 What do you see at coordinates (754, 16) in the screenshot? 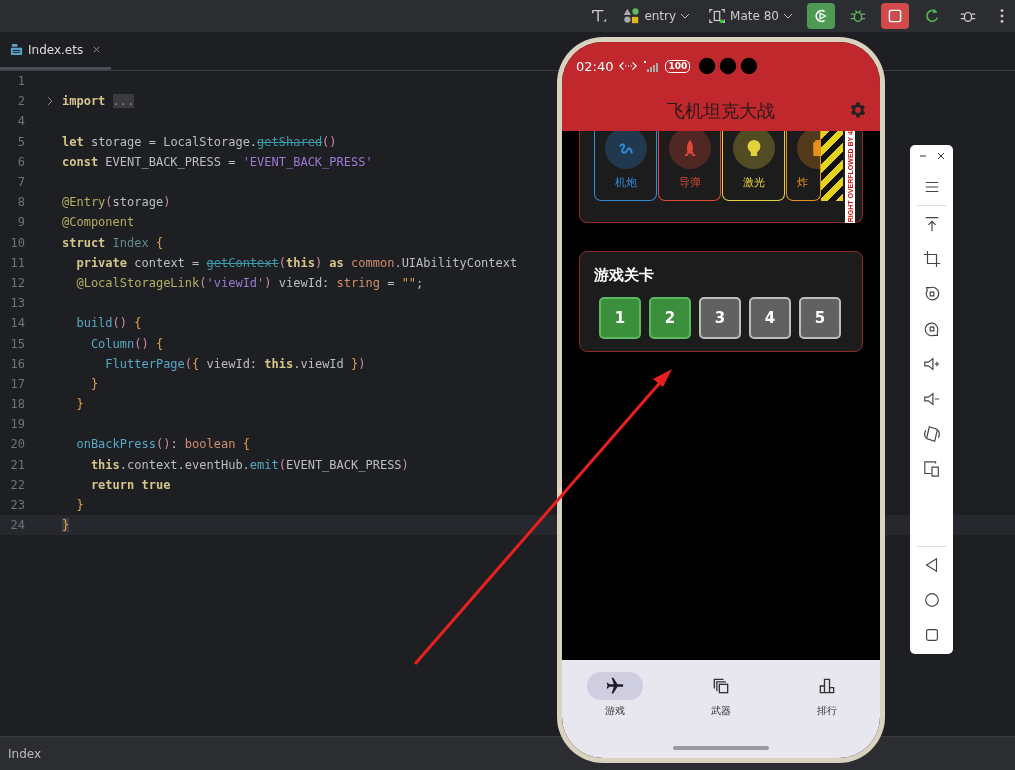
I see `device-label: Mate 80` at bounding box center [754, 16].